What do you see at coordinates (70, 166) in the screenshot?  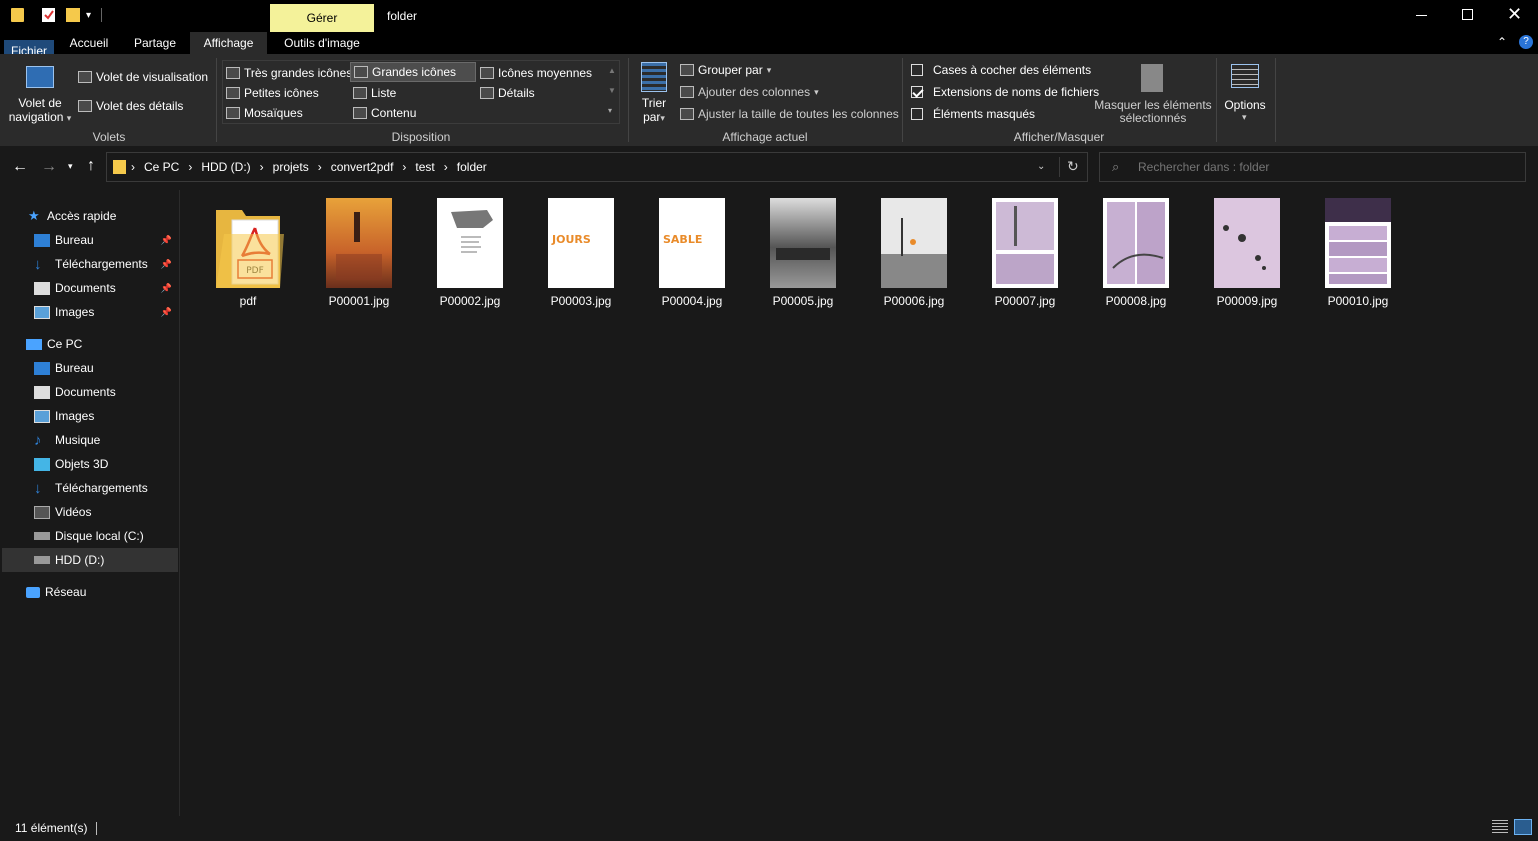 I see `recent-locations-chevron-icon: ▾` at bounding box center [70, 166].